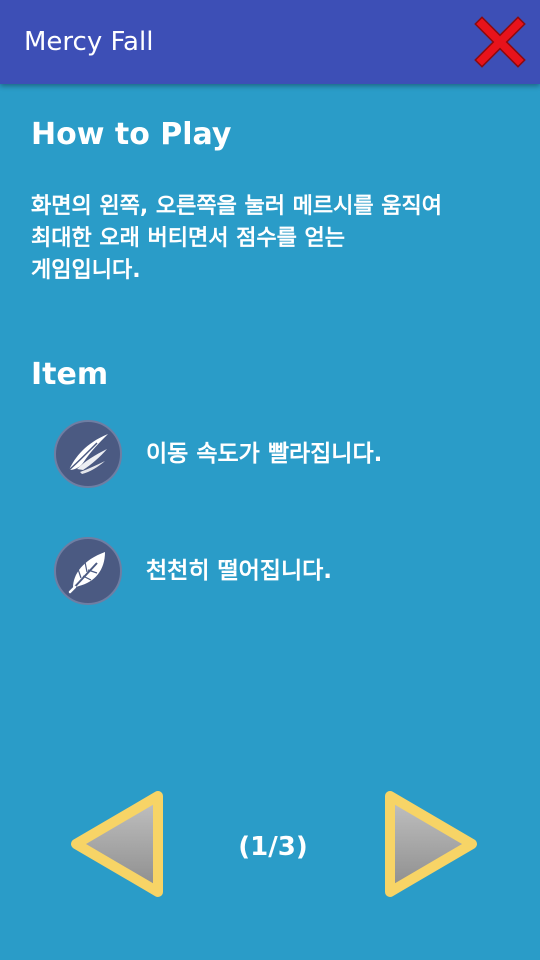  What do you see at coordinates (239, 571) in the screenshot?
I see `item-description: 천천히 떨어집니다.` at bounding box center [239, 571].